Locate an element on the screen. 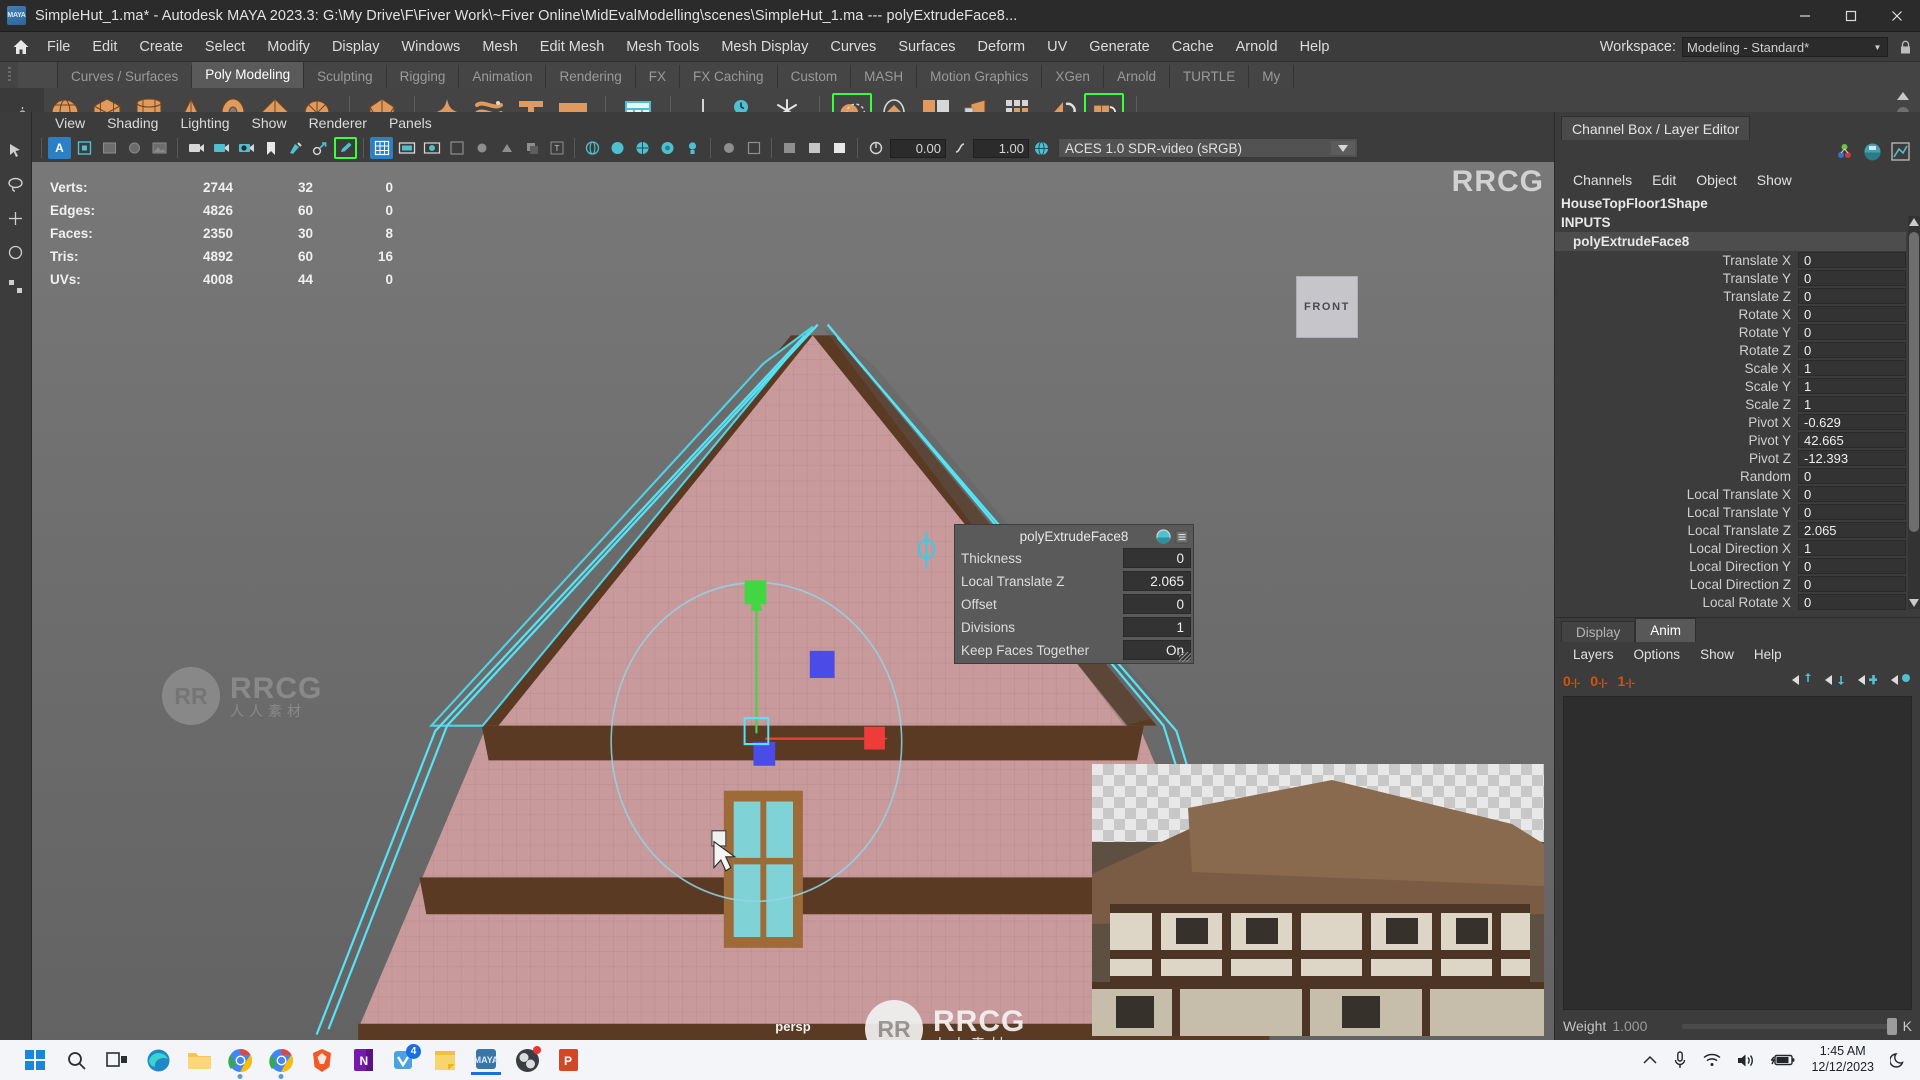 This screenshot has width=1920, height=1080. channelbox-menu-edit: Edit is located at coordinates (1664, 180).